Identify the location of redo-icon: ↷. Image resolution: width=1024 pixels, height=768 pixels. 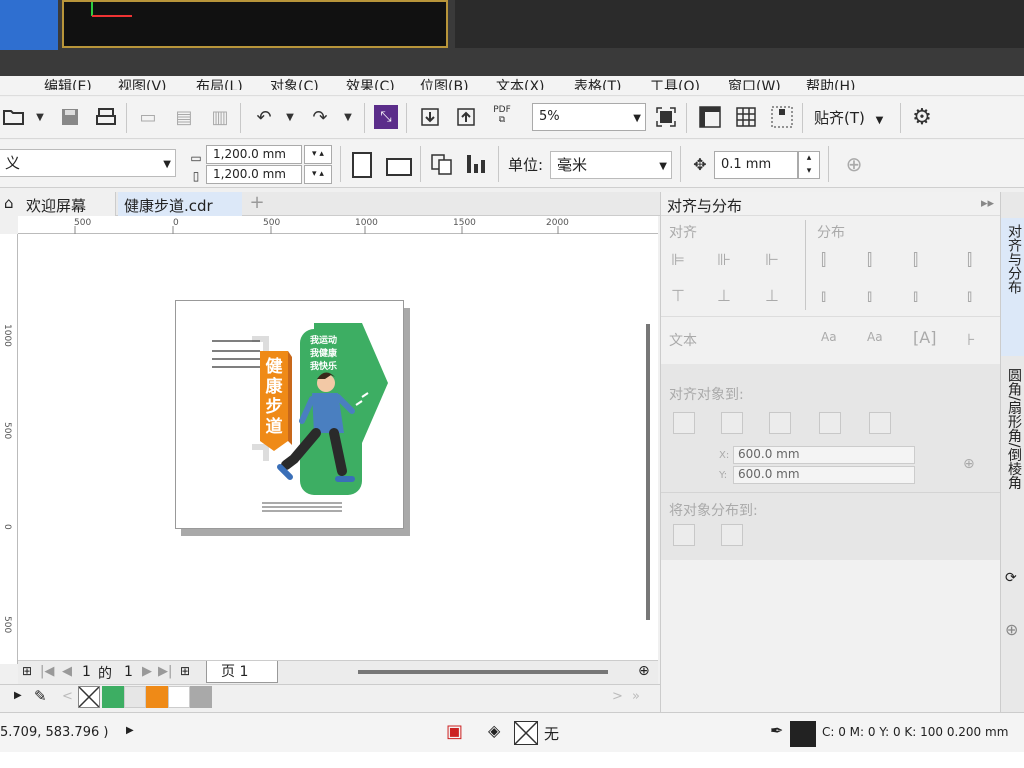
(320, 117).